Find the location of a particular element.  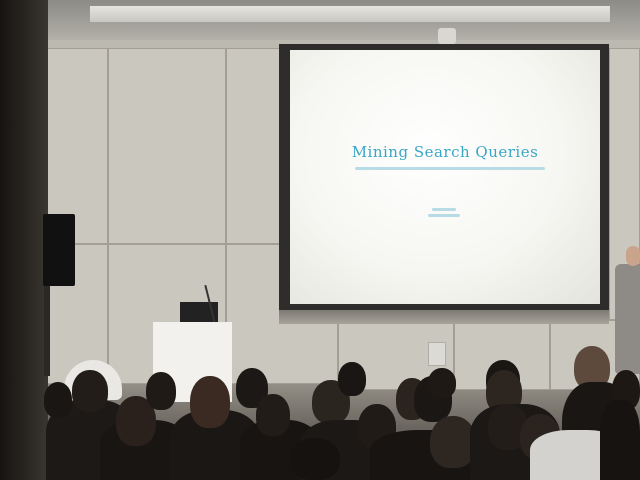

audience-member is located at coordinates (620, 440).